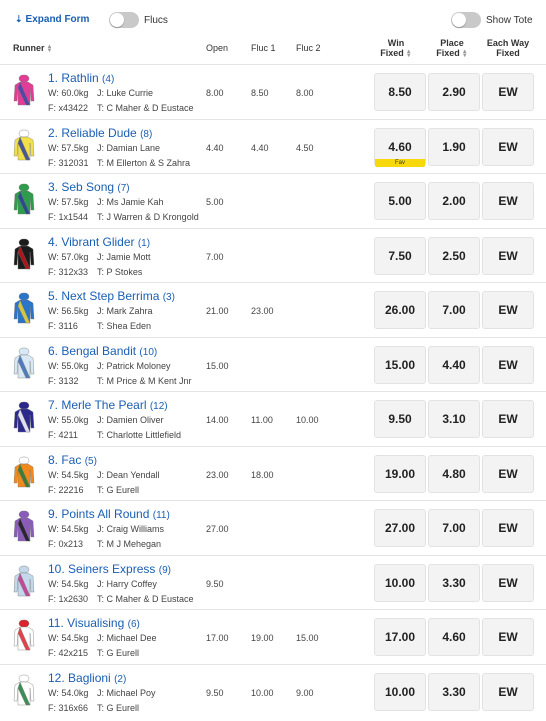 This screenshot has width=546, height=721. I want to click on runner-name-link: 3. Seb Song (7), so click(89, 187).